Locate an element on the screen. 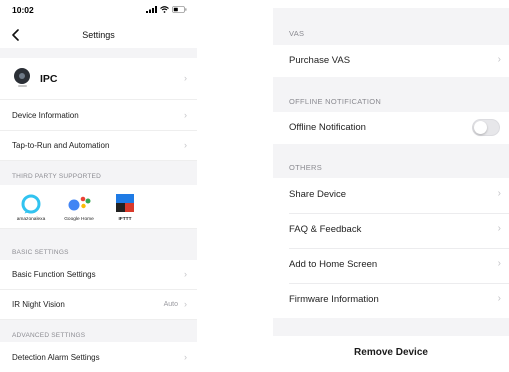 The width and height of the screenshot is (509, 372). offline-notification-toggle is located at coordinates (486, 127).